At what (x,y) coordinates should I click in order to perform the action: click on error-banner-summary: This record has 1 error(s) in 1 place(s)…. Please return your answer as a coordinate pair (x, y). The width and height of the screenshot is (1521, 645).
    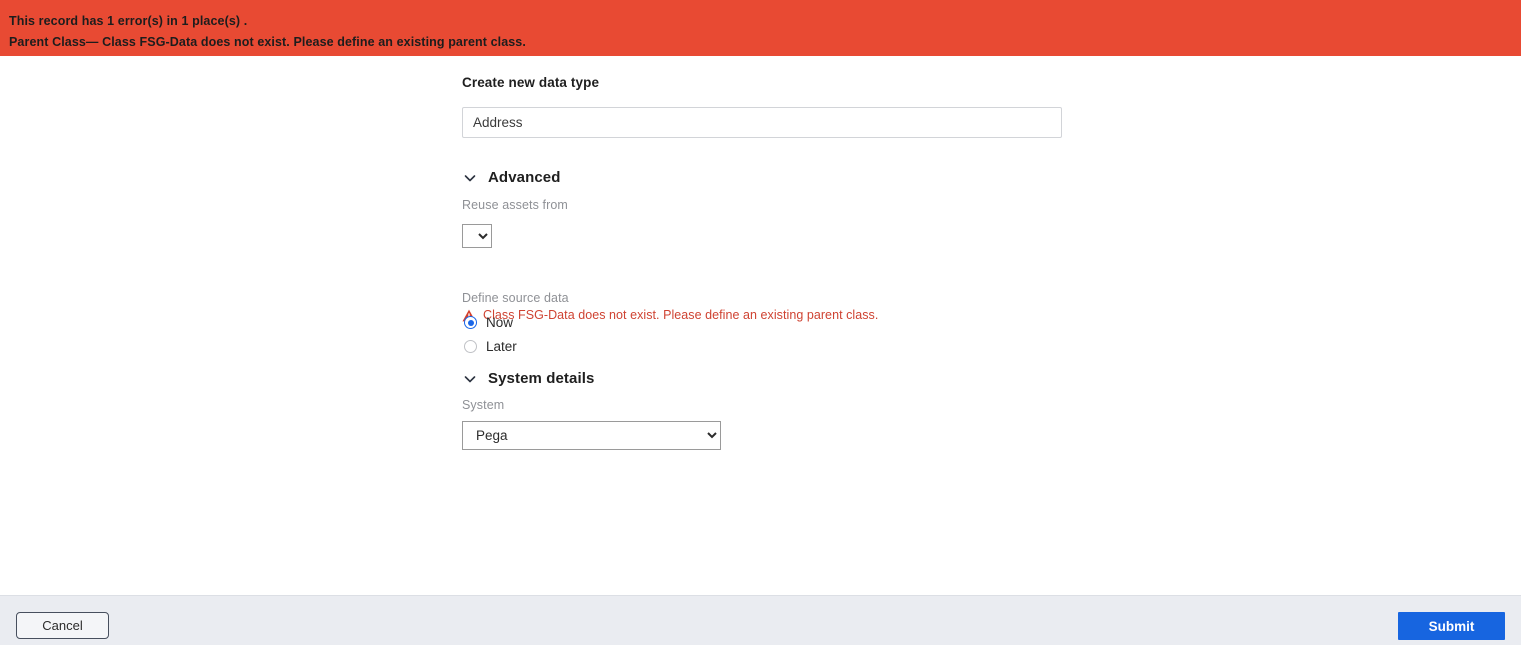
    Looking at the image, I should click on (128, 21).